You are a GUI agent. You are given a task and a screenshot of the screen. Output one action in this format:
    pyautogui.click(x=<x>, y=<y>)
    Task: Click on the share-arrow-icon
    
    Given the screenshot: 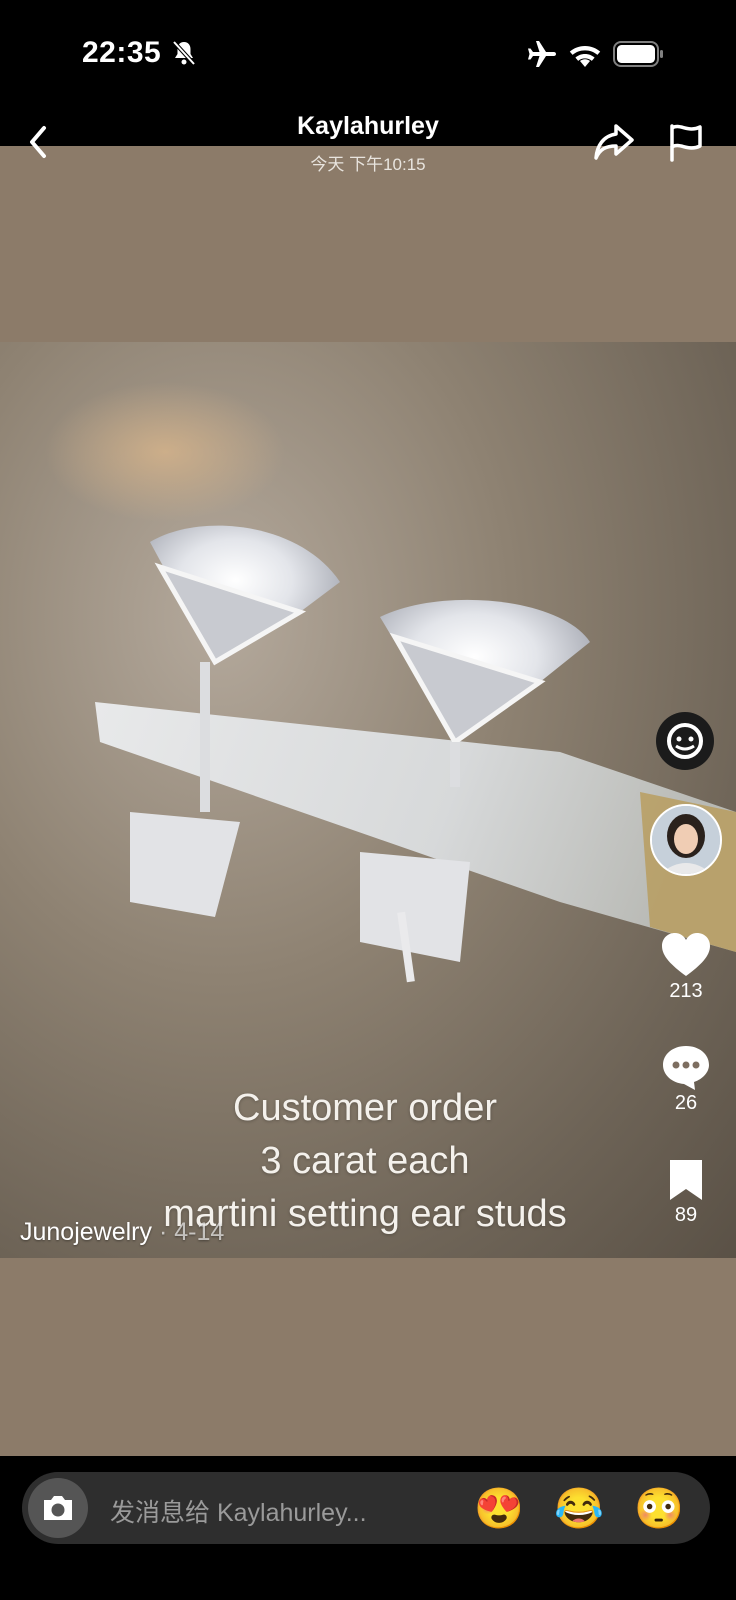 What is the action you would take?
    pyautogui.click(x=614, y=142)
    